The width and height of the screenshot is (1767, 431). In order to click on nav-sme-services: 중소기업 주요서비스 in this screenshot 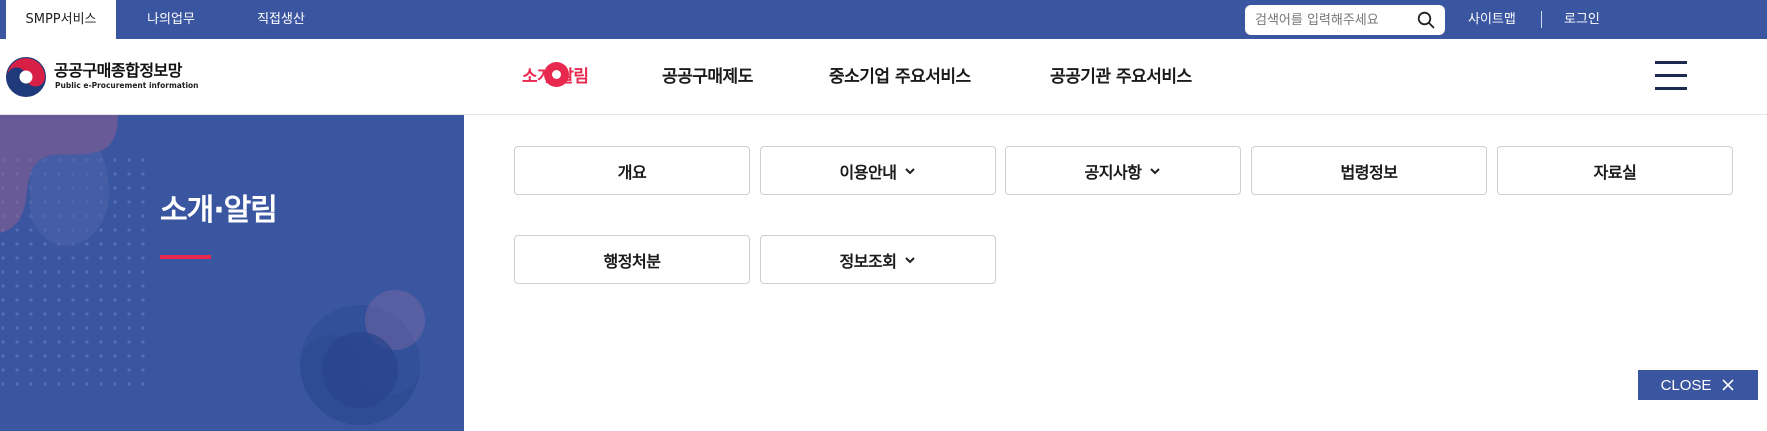, I will do `click(900, 77)`.